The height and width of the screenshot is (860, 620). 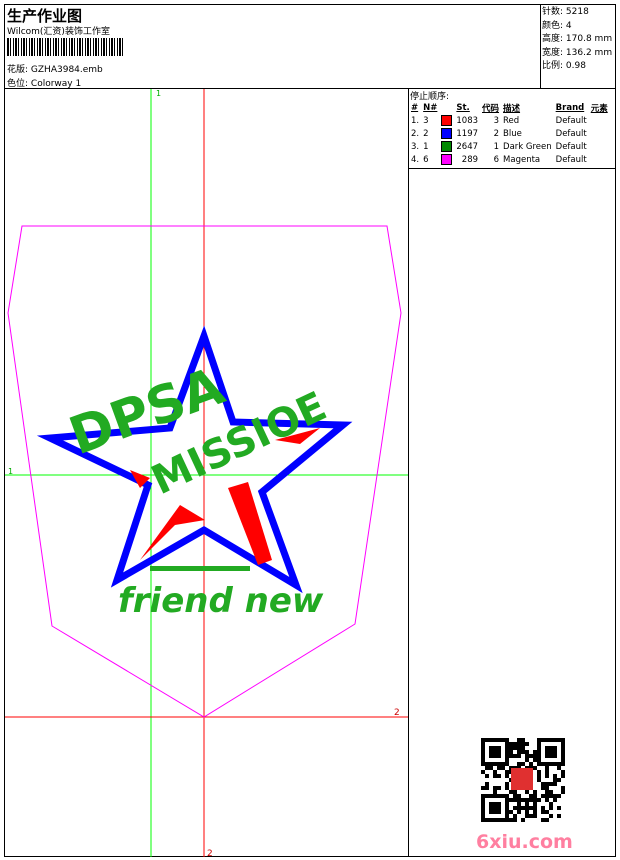 What do you see at coordinates (200, 568) in the screenshot?
I see `green-bar` at bounding box center [200, 568].